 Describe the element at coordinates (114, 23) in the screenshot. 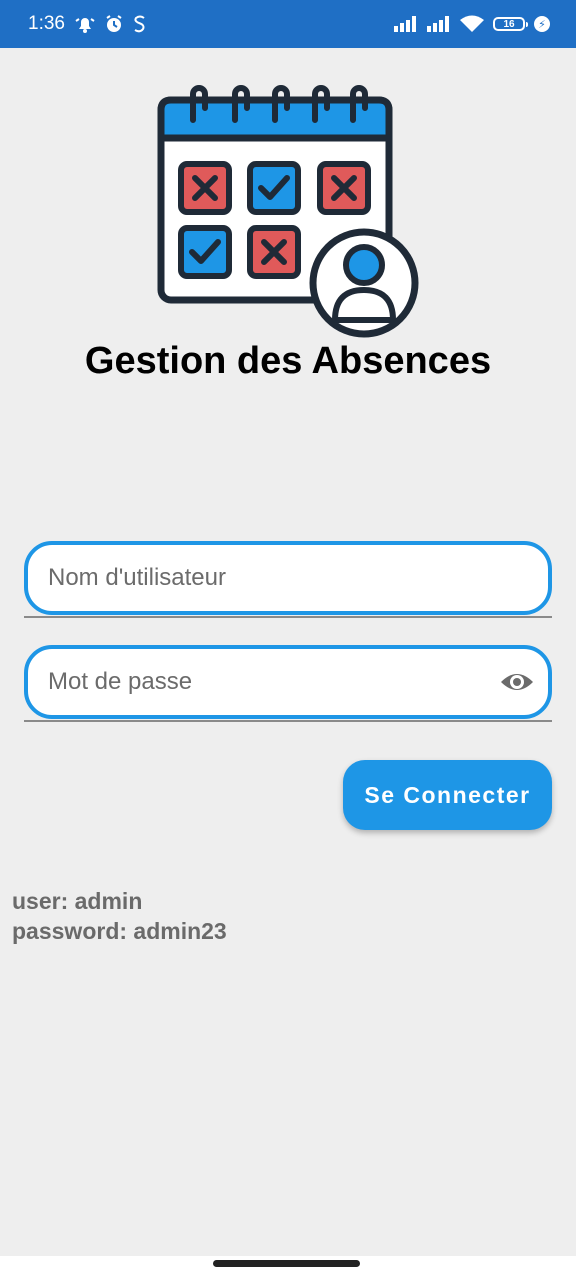

I see `alarm-icon` at that location.